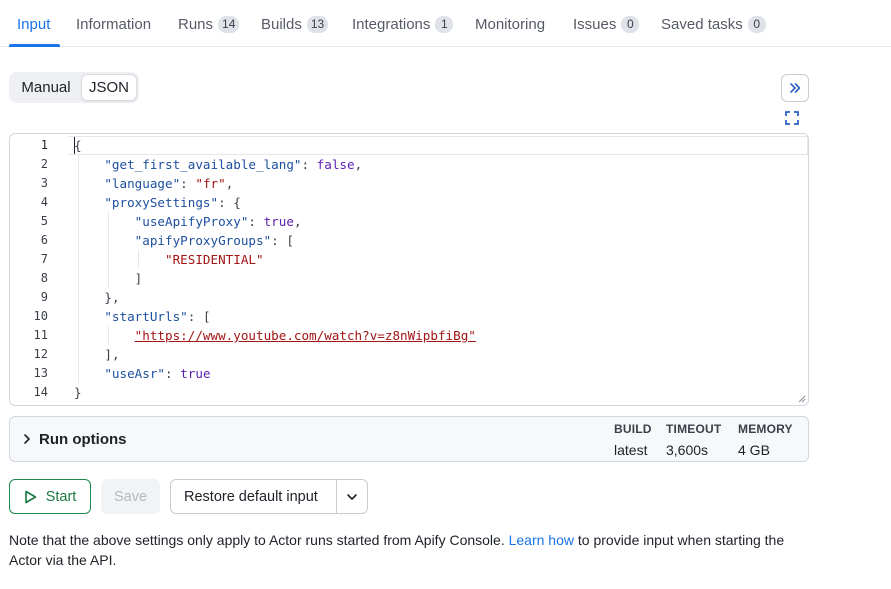 This screenshot has width=891, height=589. What do you see at coordinates (687, 450) in the screenshot?
I see `timeout-value: 3,600s` at bounding box center [687, 450].